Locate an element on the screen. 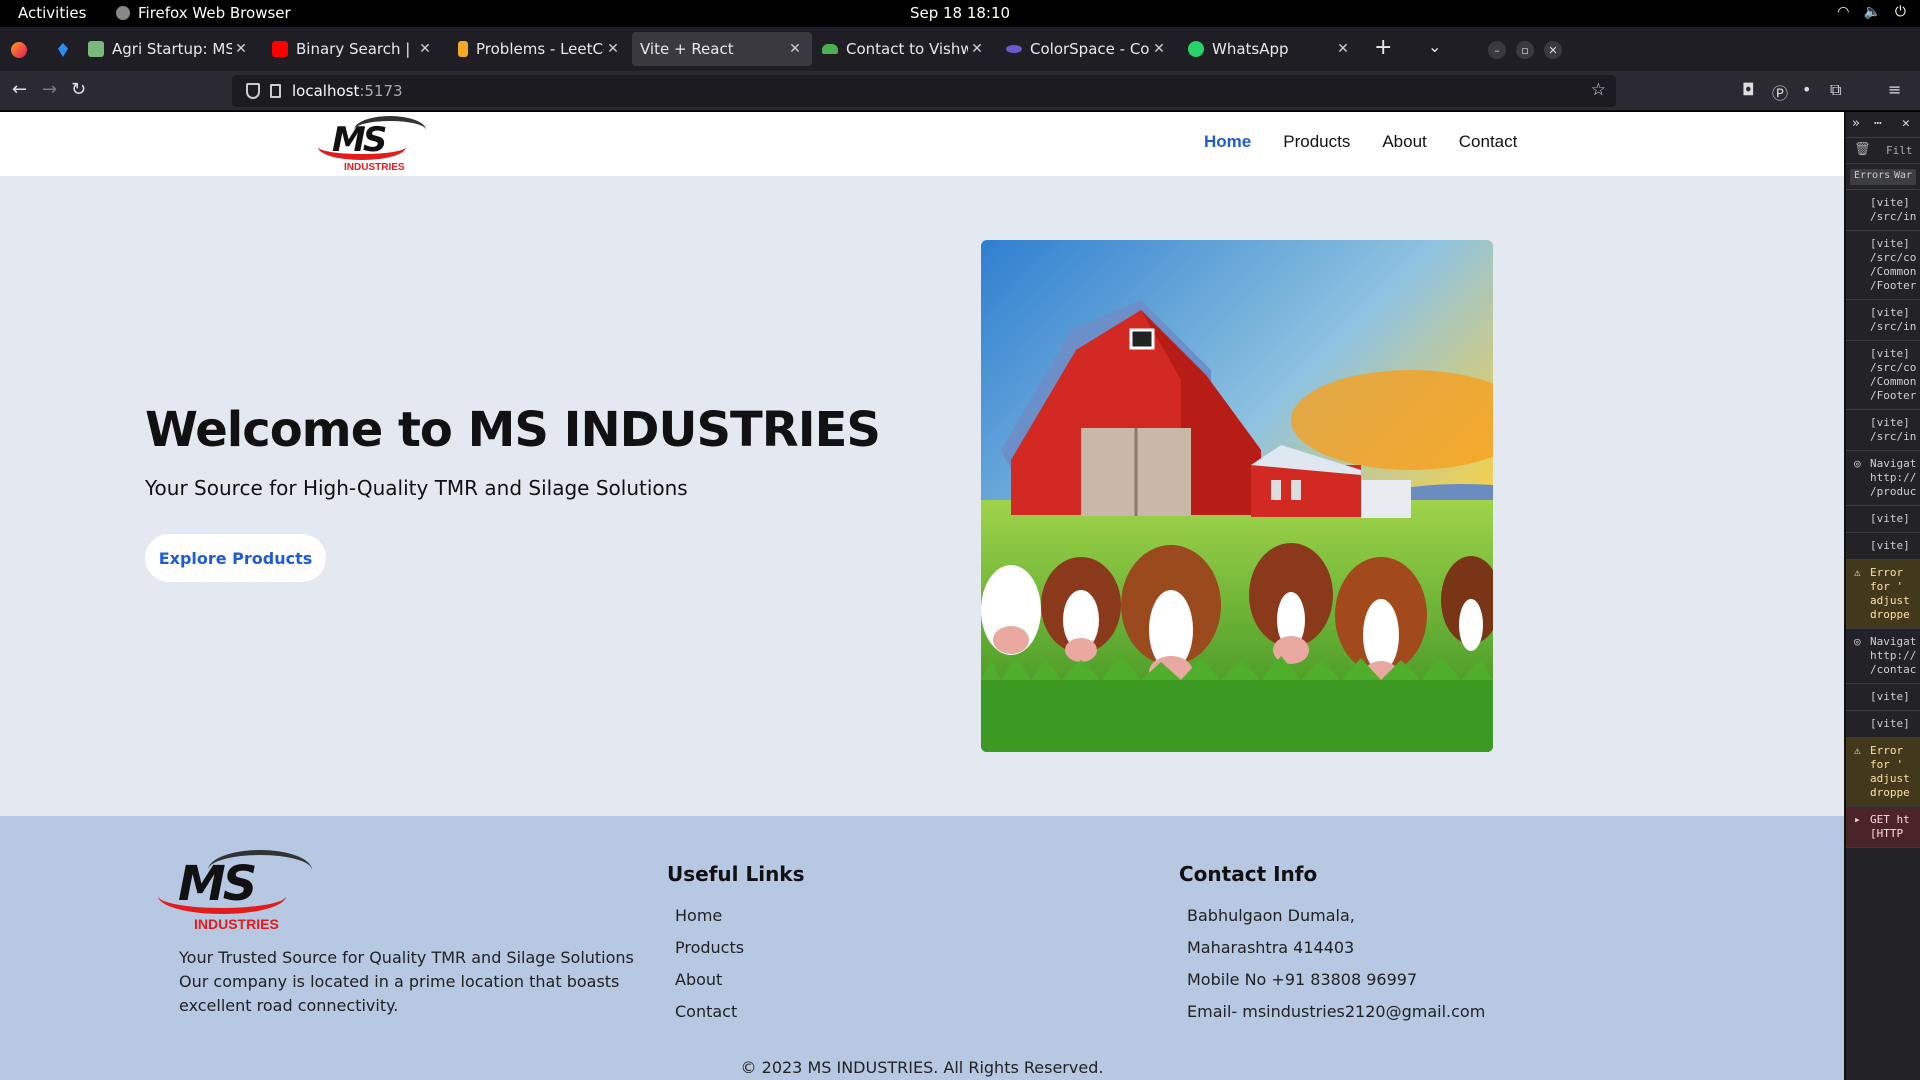 The height and width of the screenshot is (1080, 1920). browser-tab: Contact to Vishwa Agro Tech ✕ is located at coordinates (904, 49).